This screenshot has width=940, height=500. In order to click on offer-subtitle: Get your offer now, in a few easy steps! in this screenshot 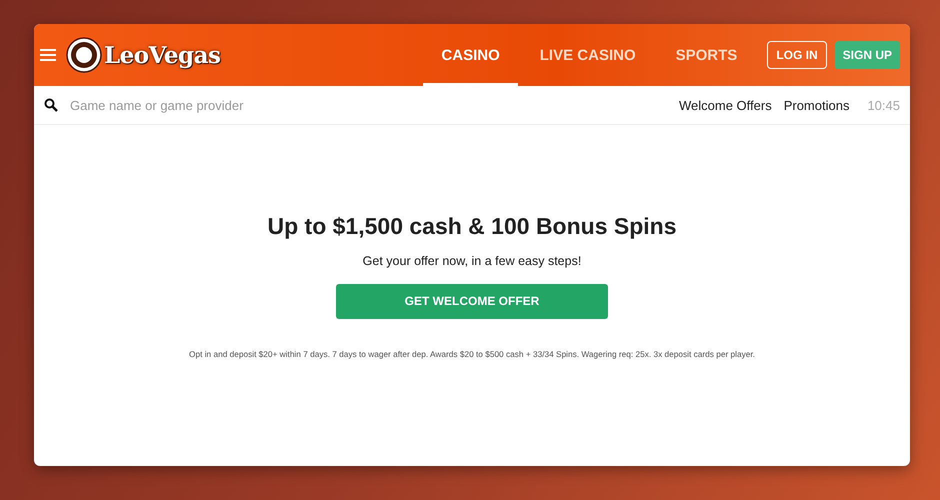, I will do `click(472, 261)`.